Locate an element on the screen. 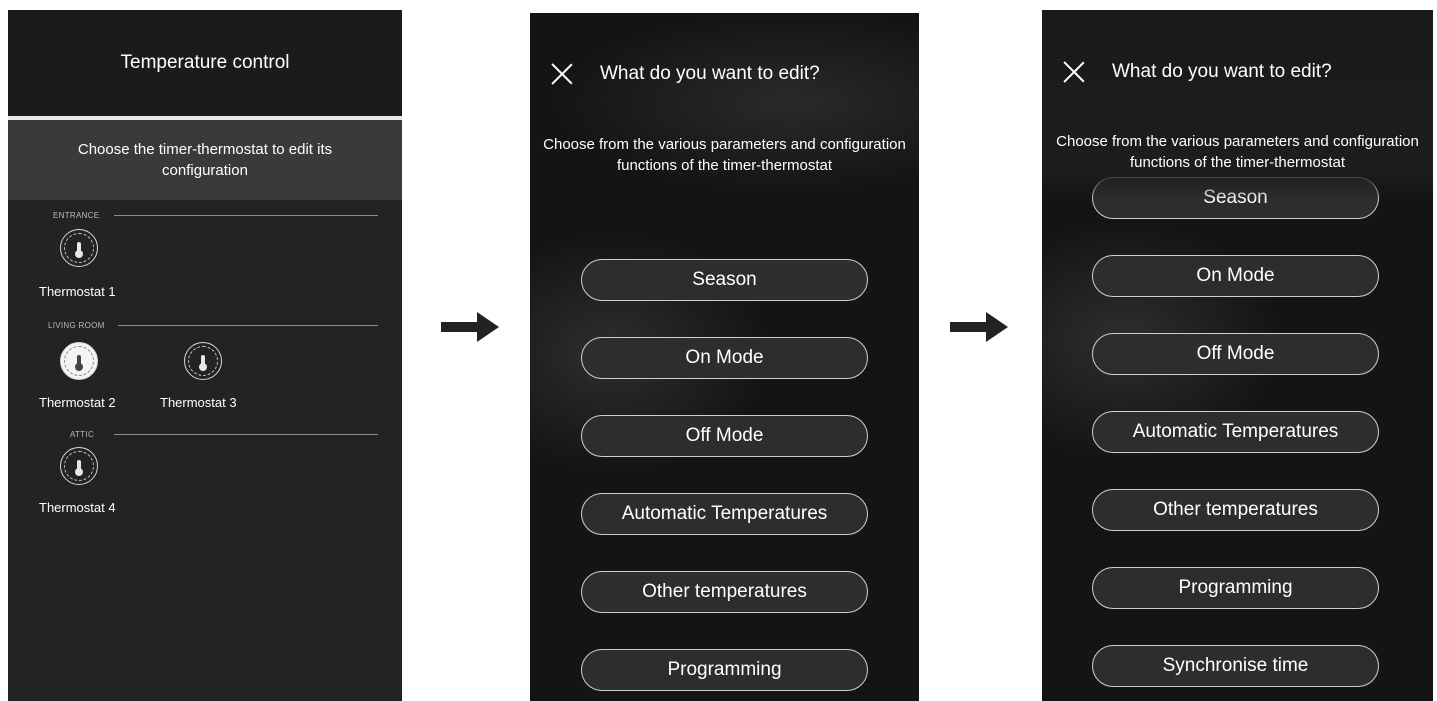 This screenshot has width=1437, height=701. thermostat-2-label: Thermostat 2 is located at coordinates (77, 402).